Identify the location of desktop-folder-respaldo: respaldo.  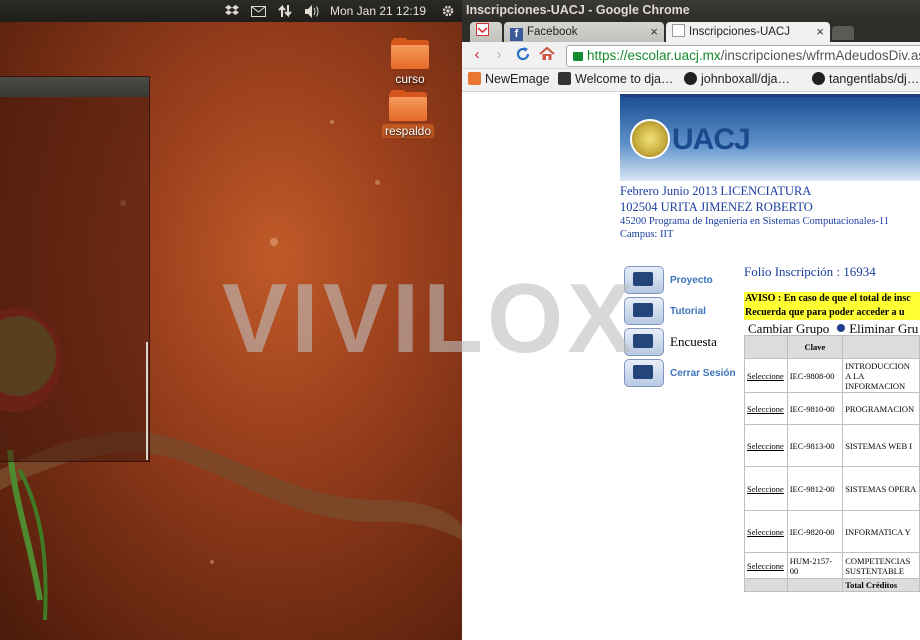
(408, 115).